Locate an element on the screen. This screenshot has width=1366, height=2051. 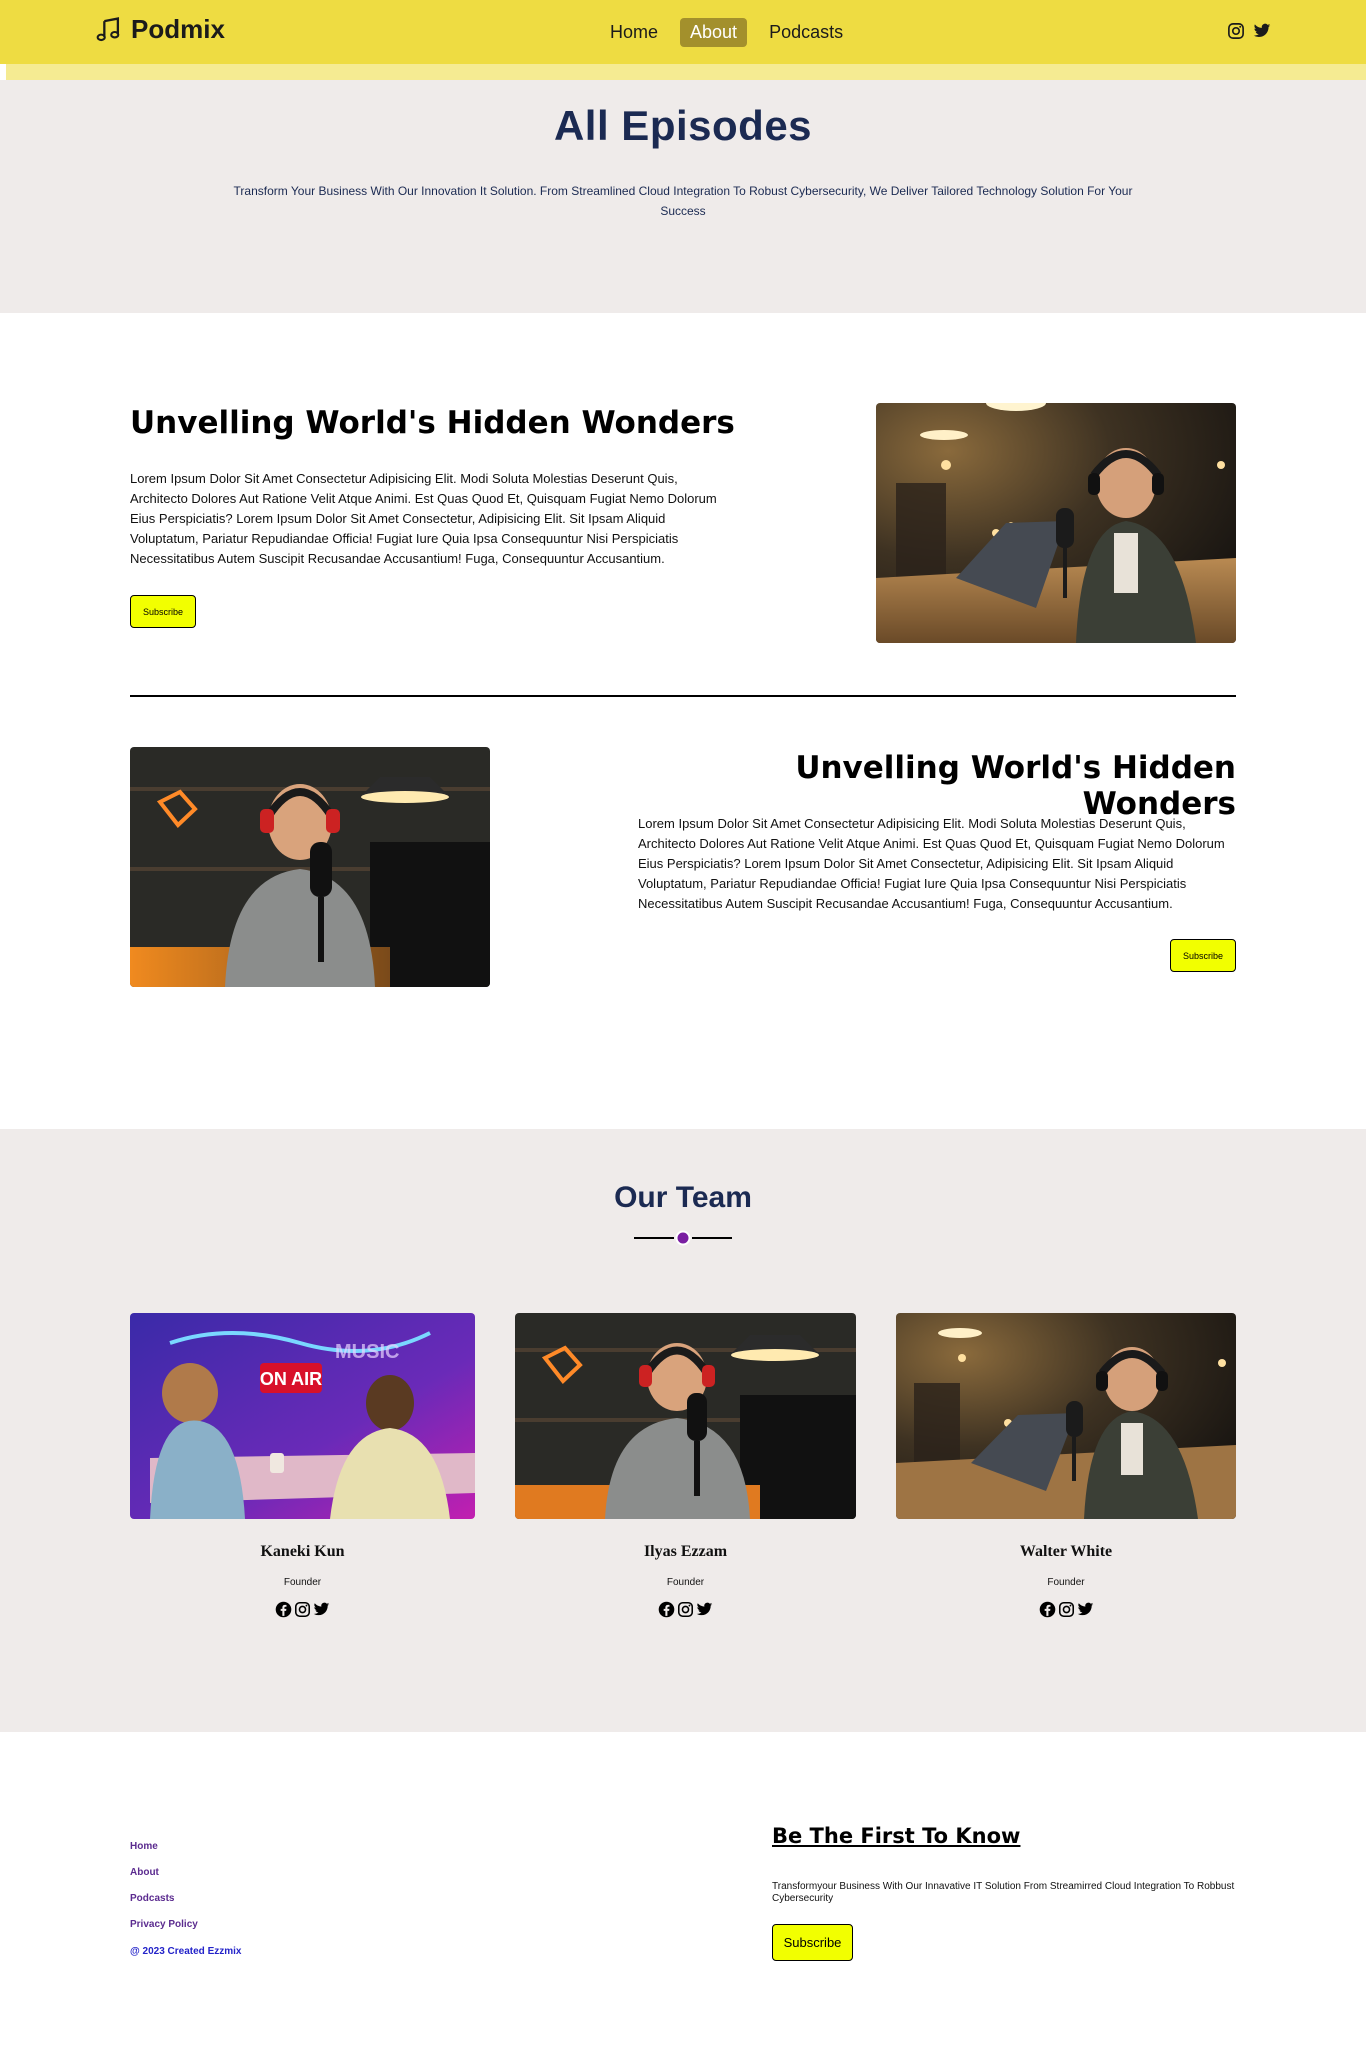
main-nav: Home About Podcasts is located at coordinates (726, 32).